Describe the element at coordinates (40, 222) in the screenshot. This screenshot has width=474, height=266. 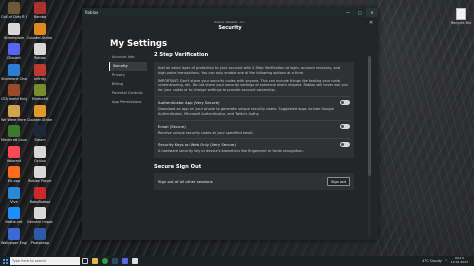
I see `desktop-icon-label: Genshin Impact` at that location.